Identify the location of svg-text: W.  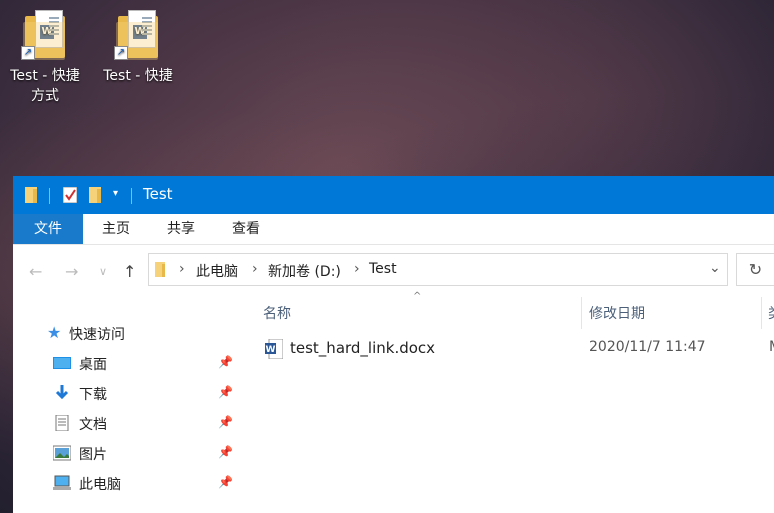
(271, 350).